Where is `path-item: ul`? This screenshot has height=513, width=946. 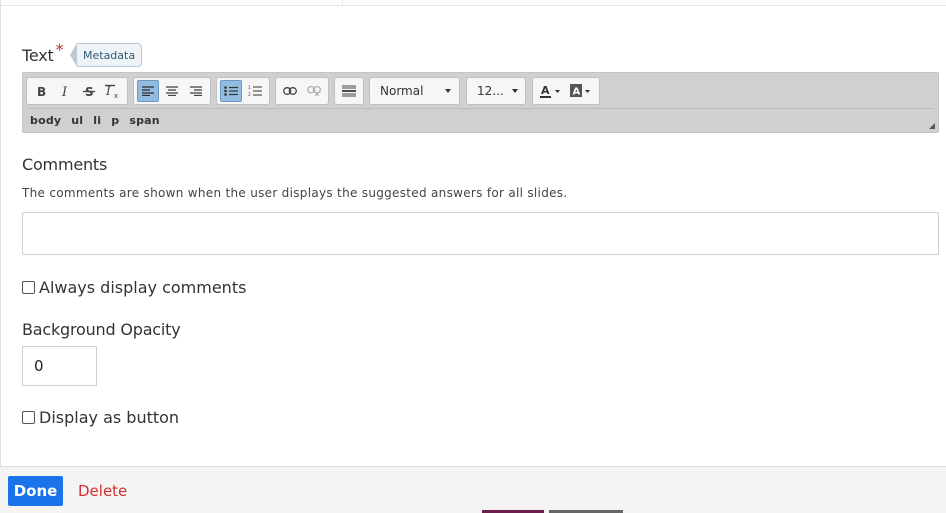 path-item: ul is located at coordinates (77, 120).